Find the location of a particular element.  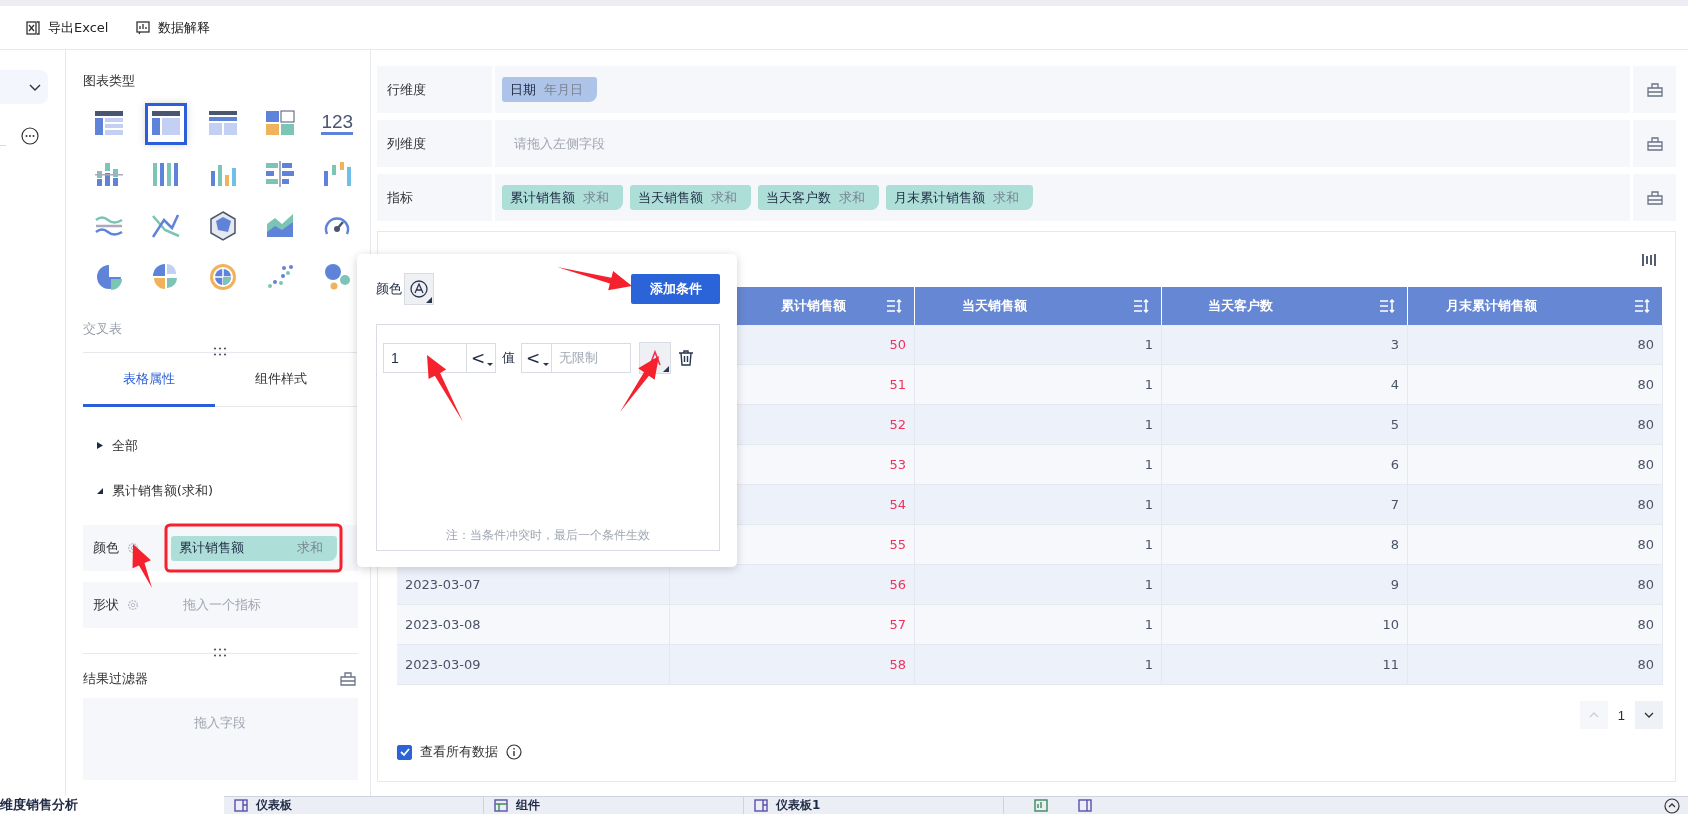

table-cell: 58 is located at coordinates (792, 665).